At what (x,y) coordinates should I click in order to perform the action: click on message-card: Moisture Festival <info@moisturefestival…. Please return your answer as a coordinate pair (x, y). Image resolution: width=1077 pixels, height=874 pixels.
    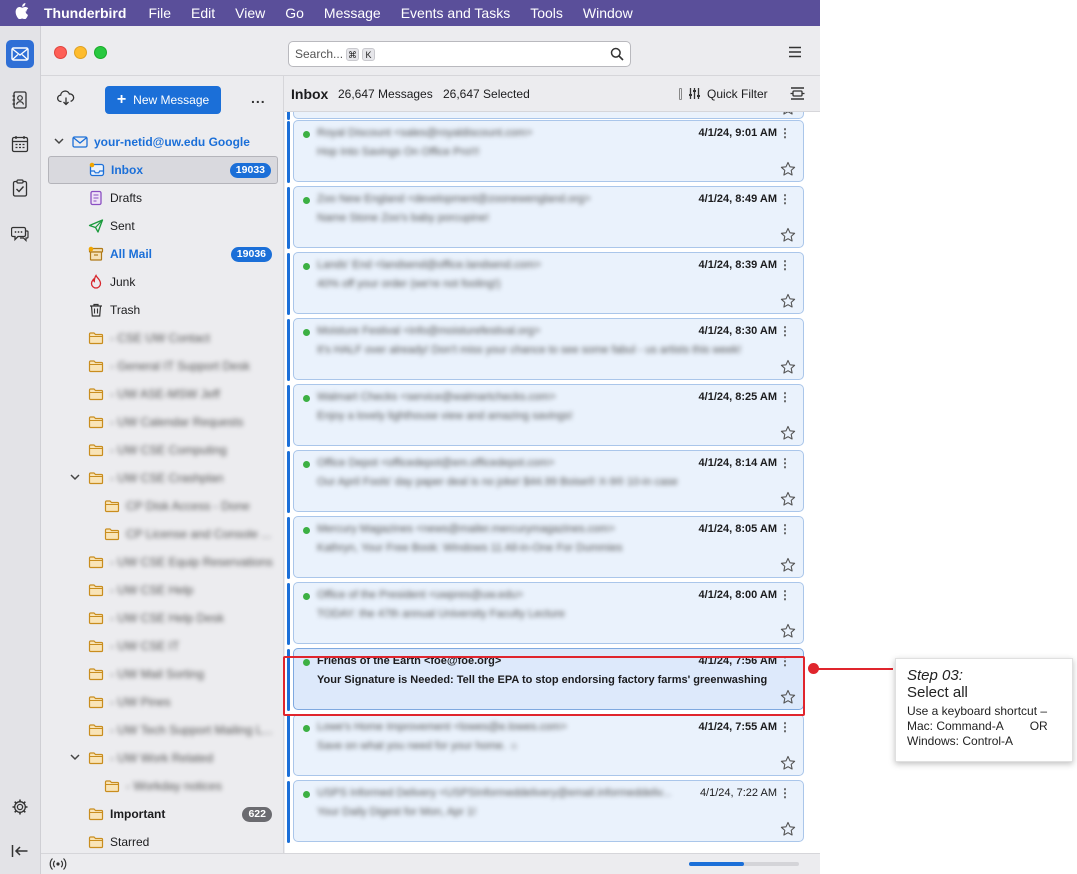
    Looking at the image, I should click on (545, 349).